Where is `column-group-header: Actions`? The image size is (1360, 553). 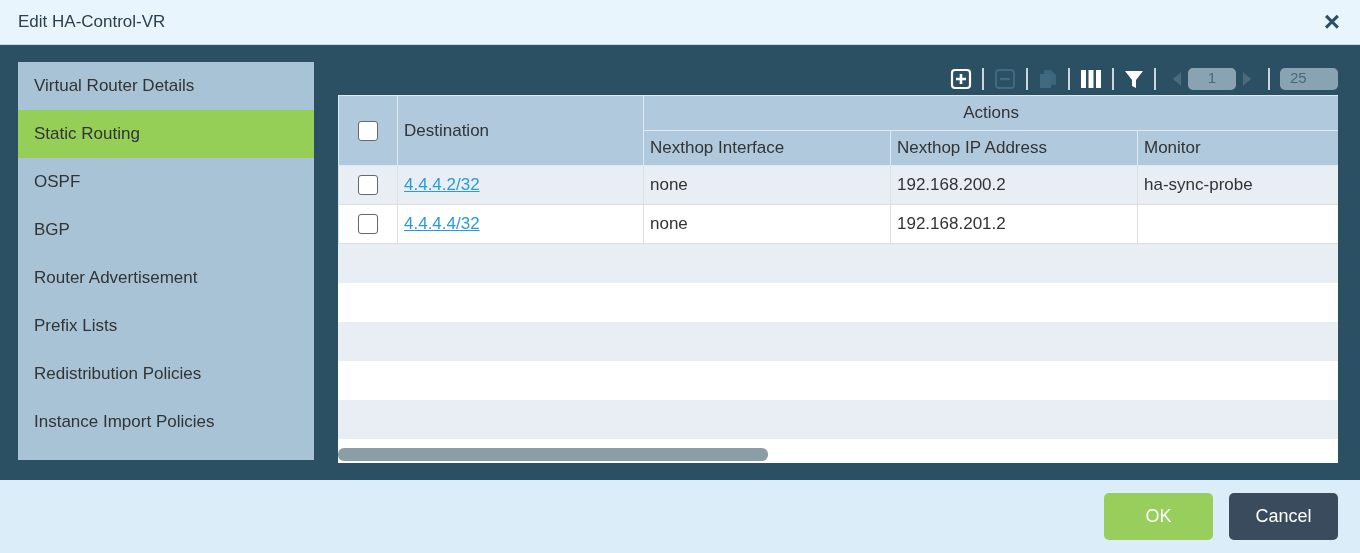 column-group-header: Actions is located at coordinates (990, 113).